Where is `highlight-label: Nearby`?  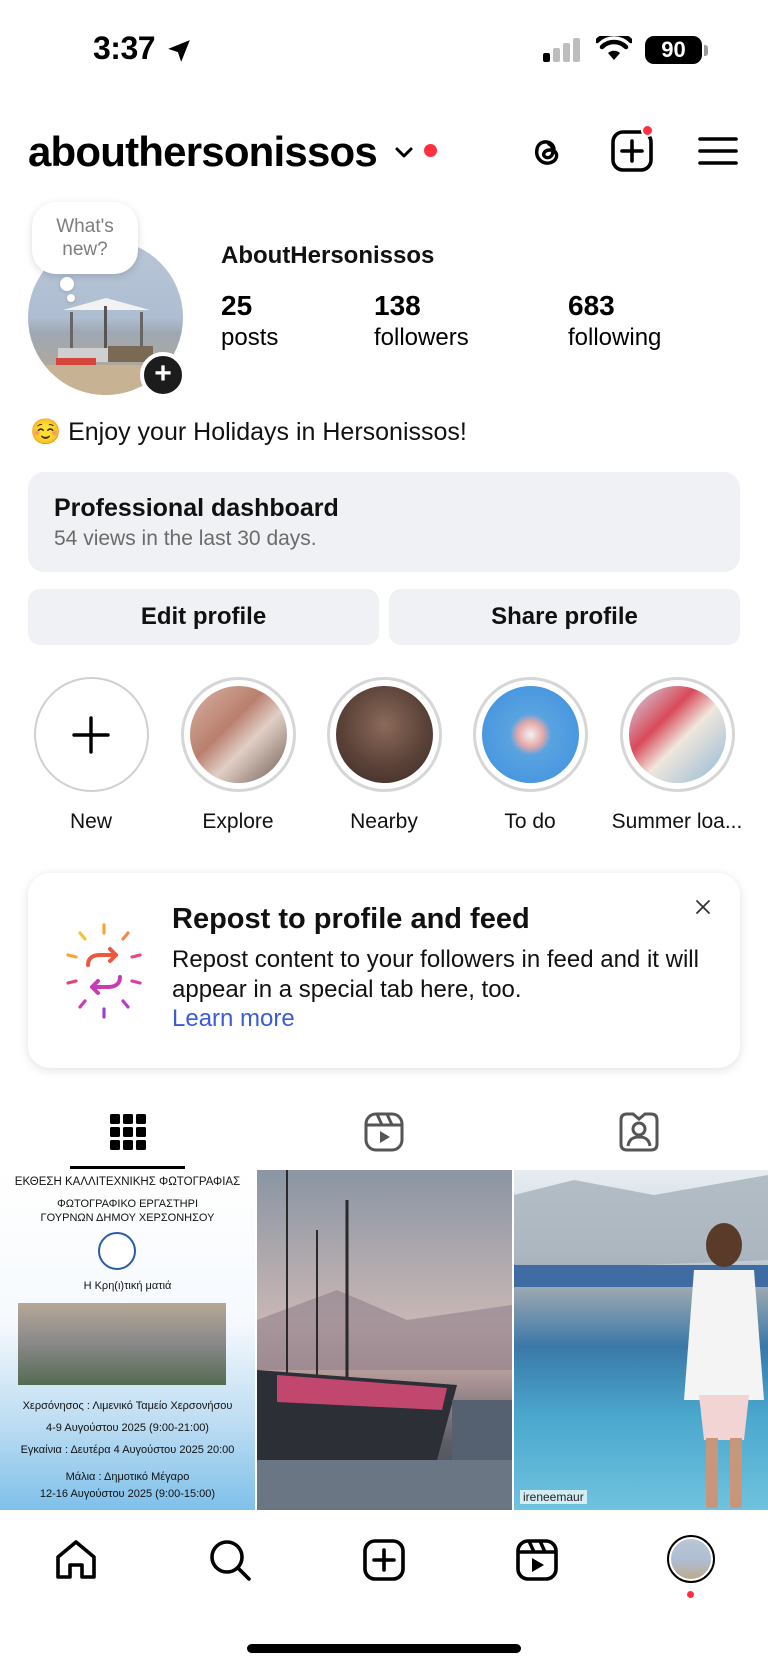 highlight-label: Nearby is located at coordinates (384, 821).